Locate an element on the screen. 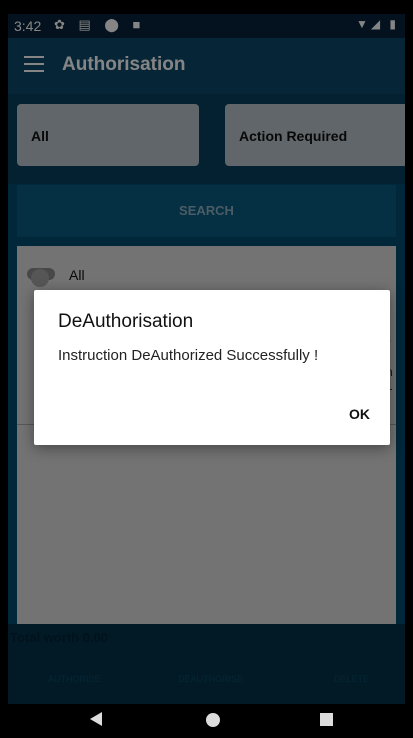 This screenshot has width=413, height=738. recents-square-icon is located at coordinates (326, 719).